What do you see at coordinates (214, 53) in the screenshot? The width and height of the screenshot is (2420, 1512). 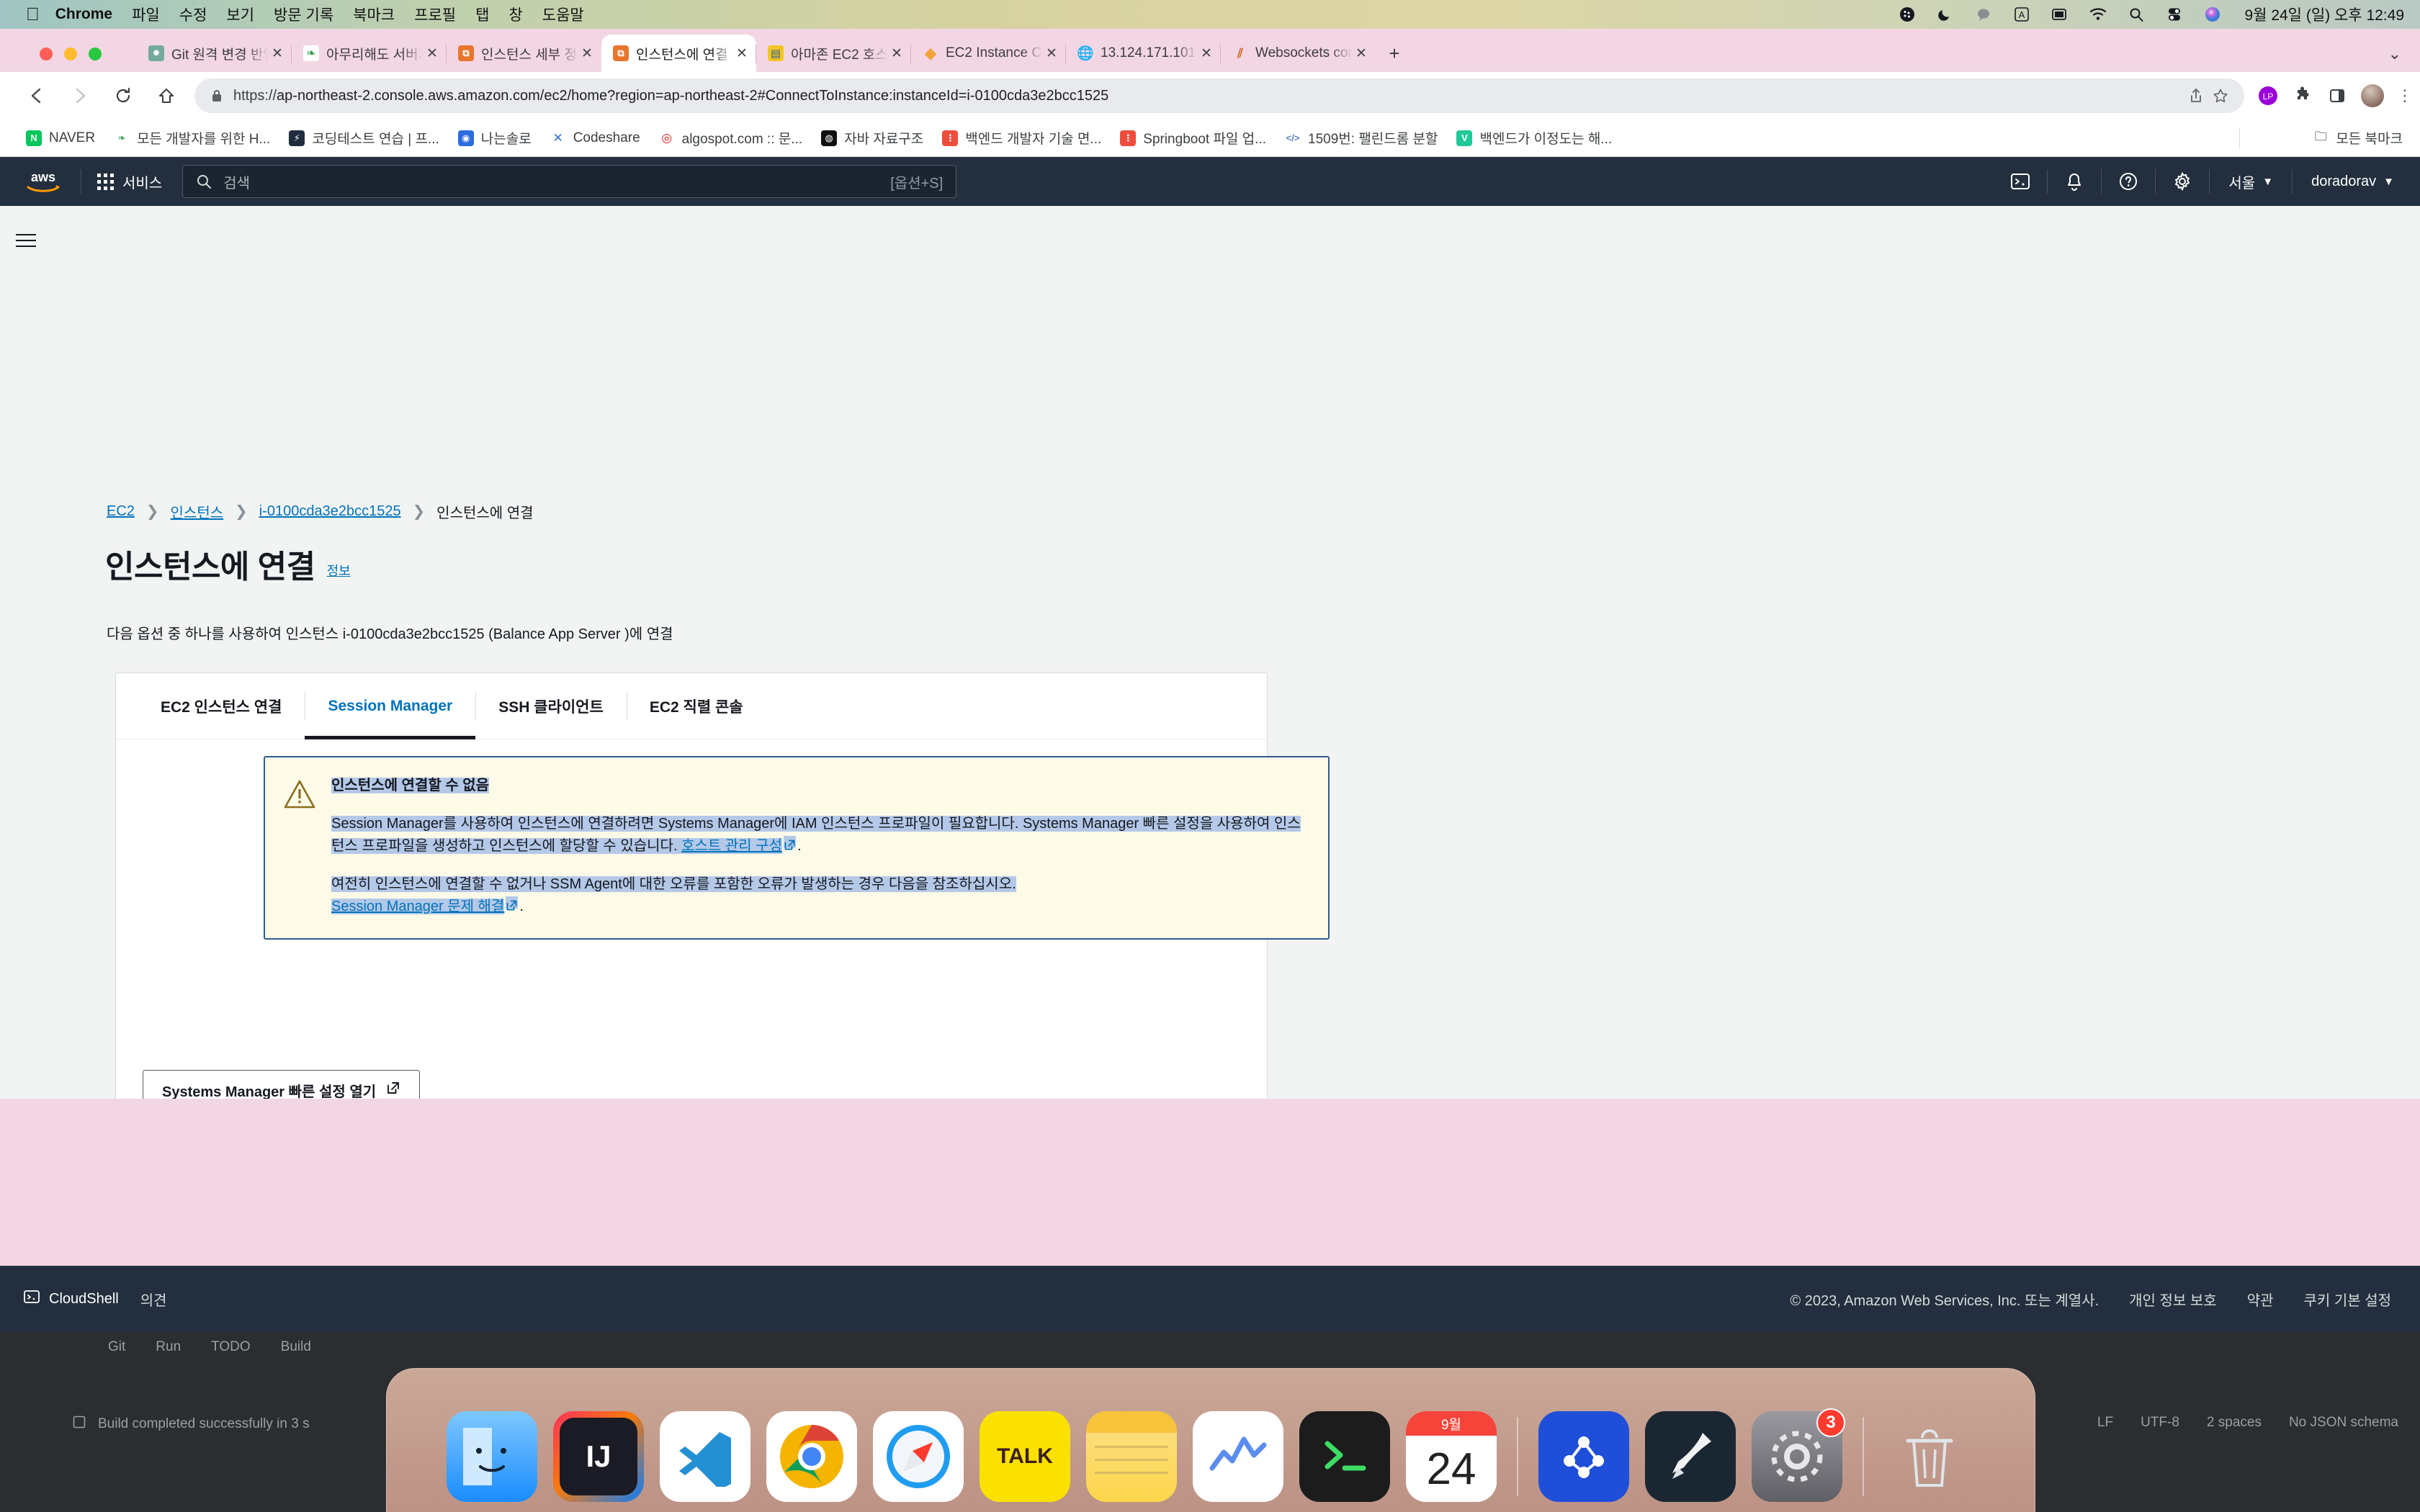 I see `browser-tab-1: ✹ Git 원격 변경 반영 ✕` at bounding box center [214, 53].